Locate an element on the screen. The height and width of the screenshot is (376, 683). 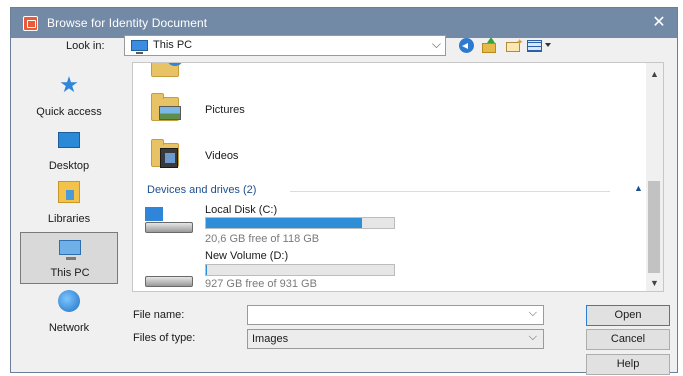
new-folder-button: ✦ is located at coordinates (514, 46).